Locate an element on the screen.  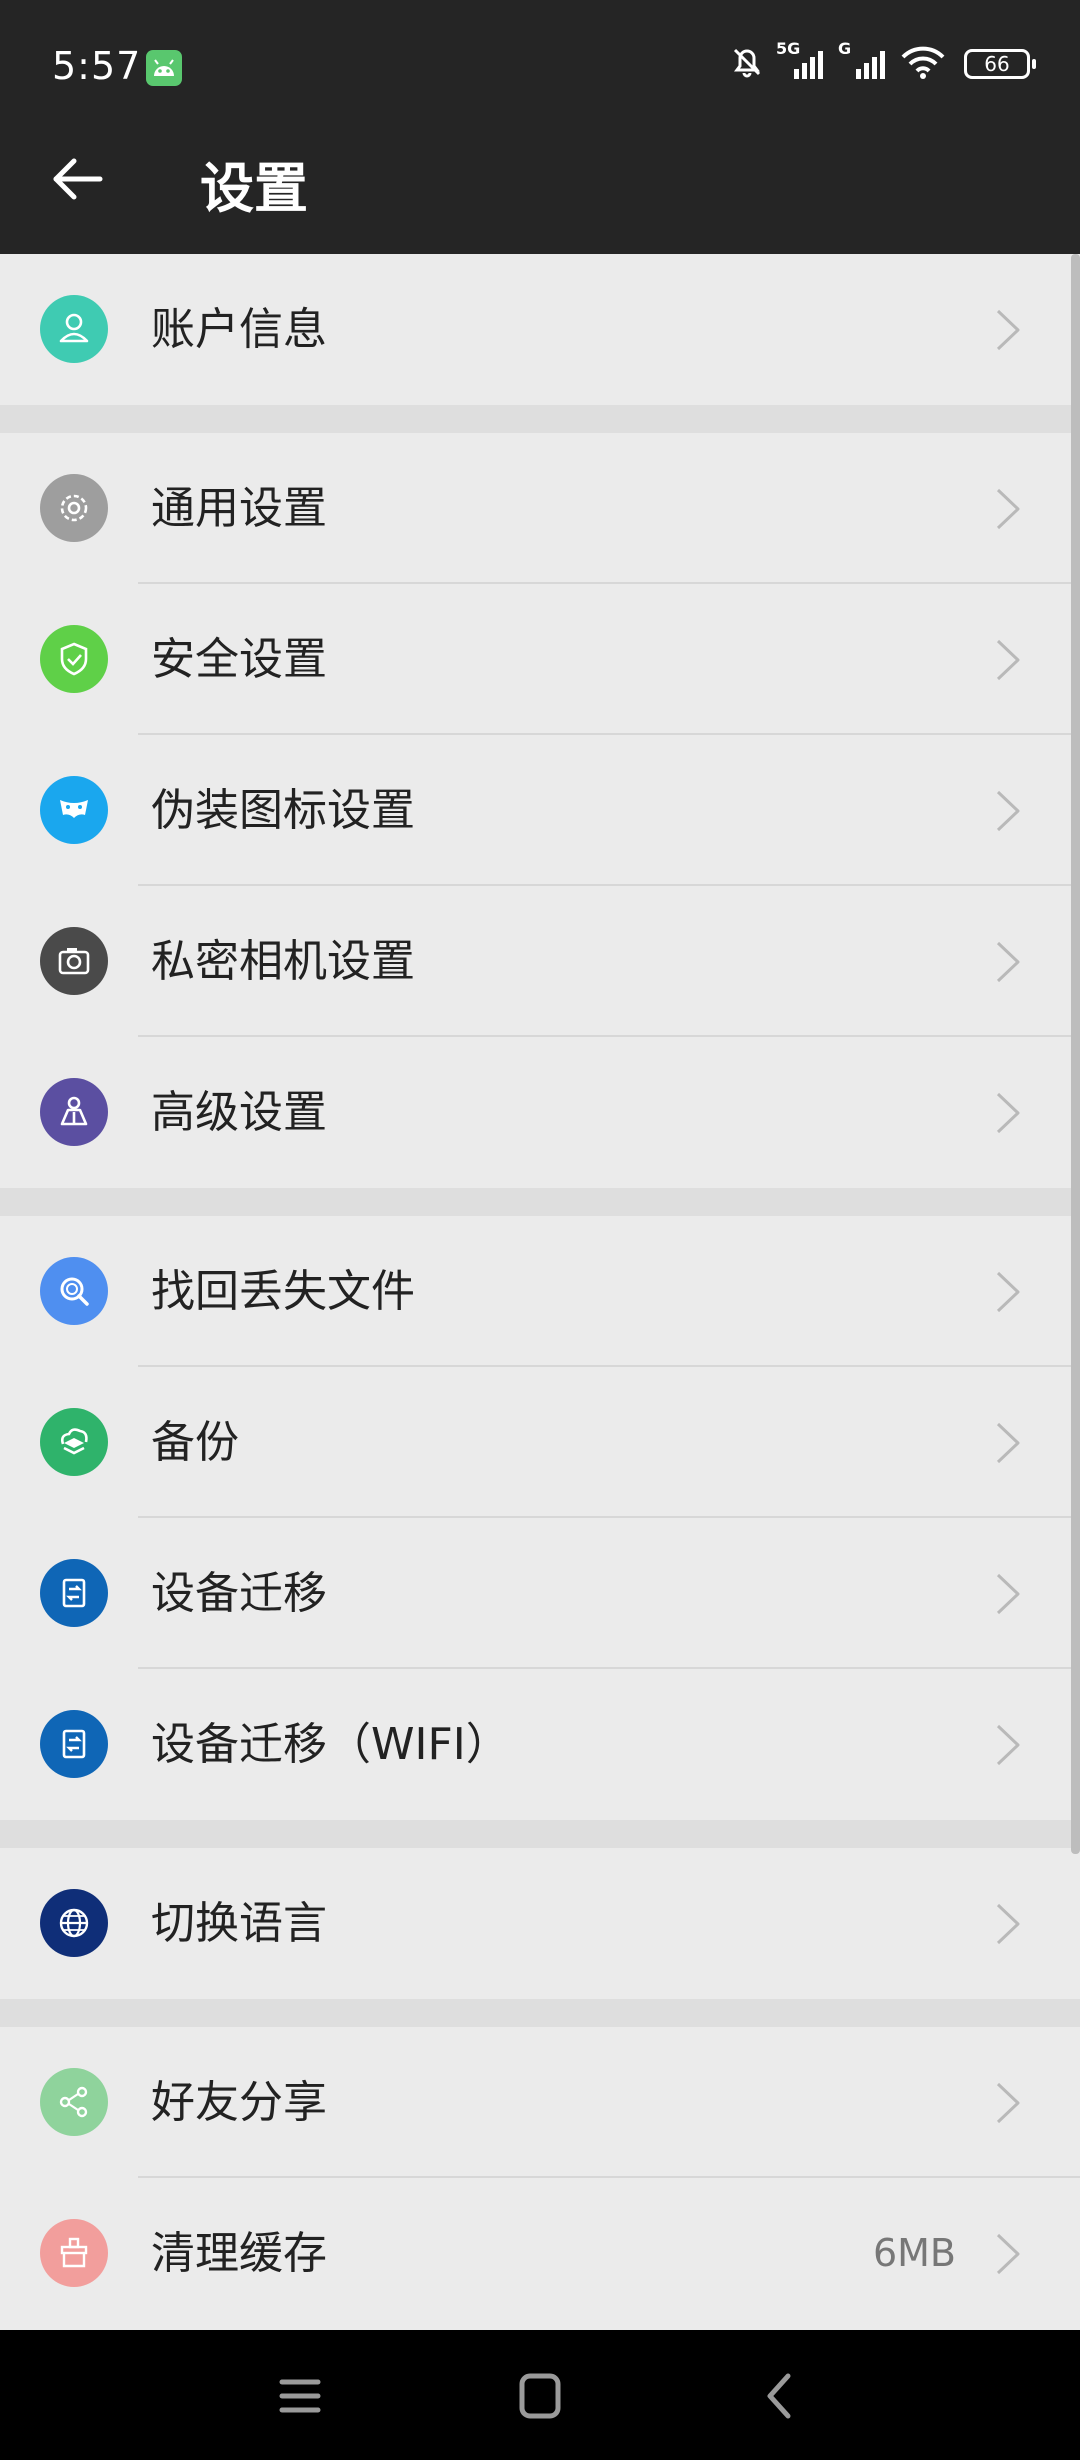
globe-icon is located at coordinates (74, 1923).